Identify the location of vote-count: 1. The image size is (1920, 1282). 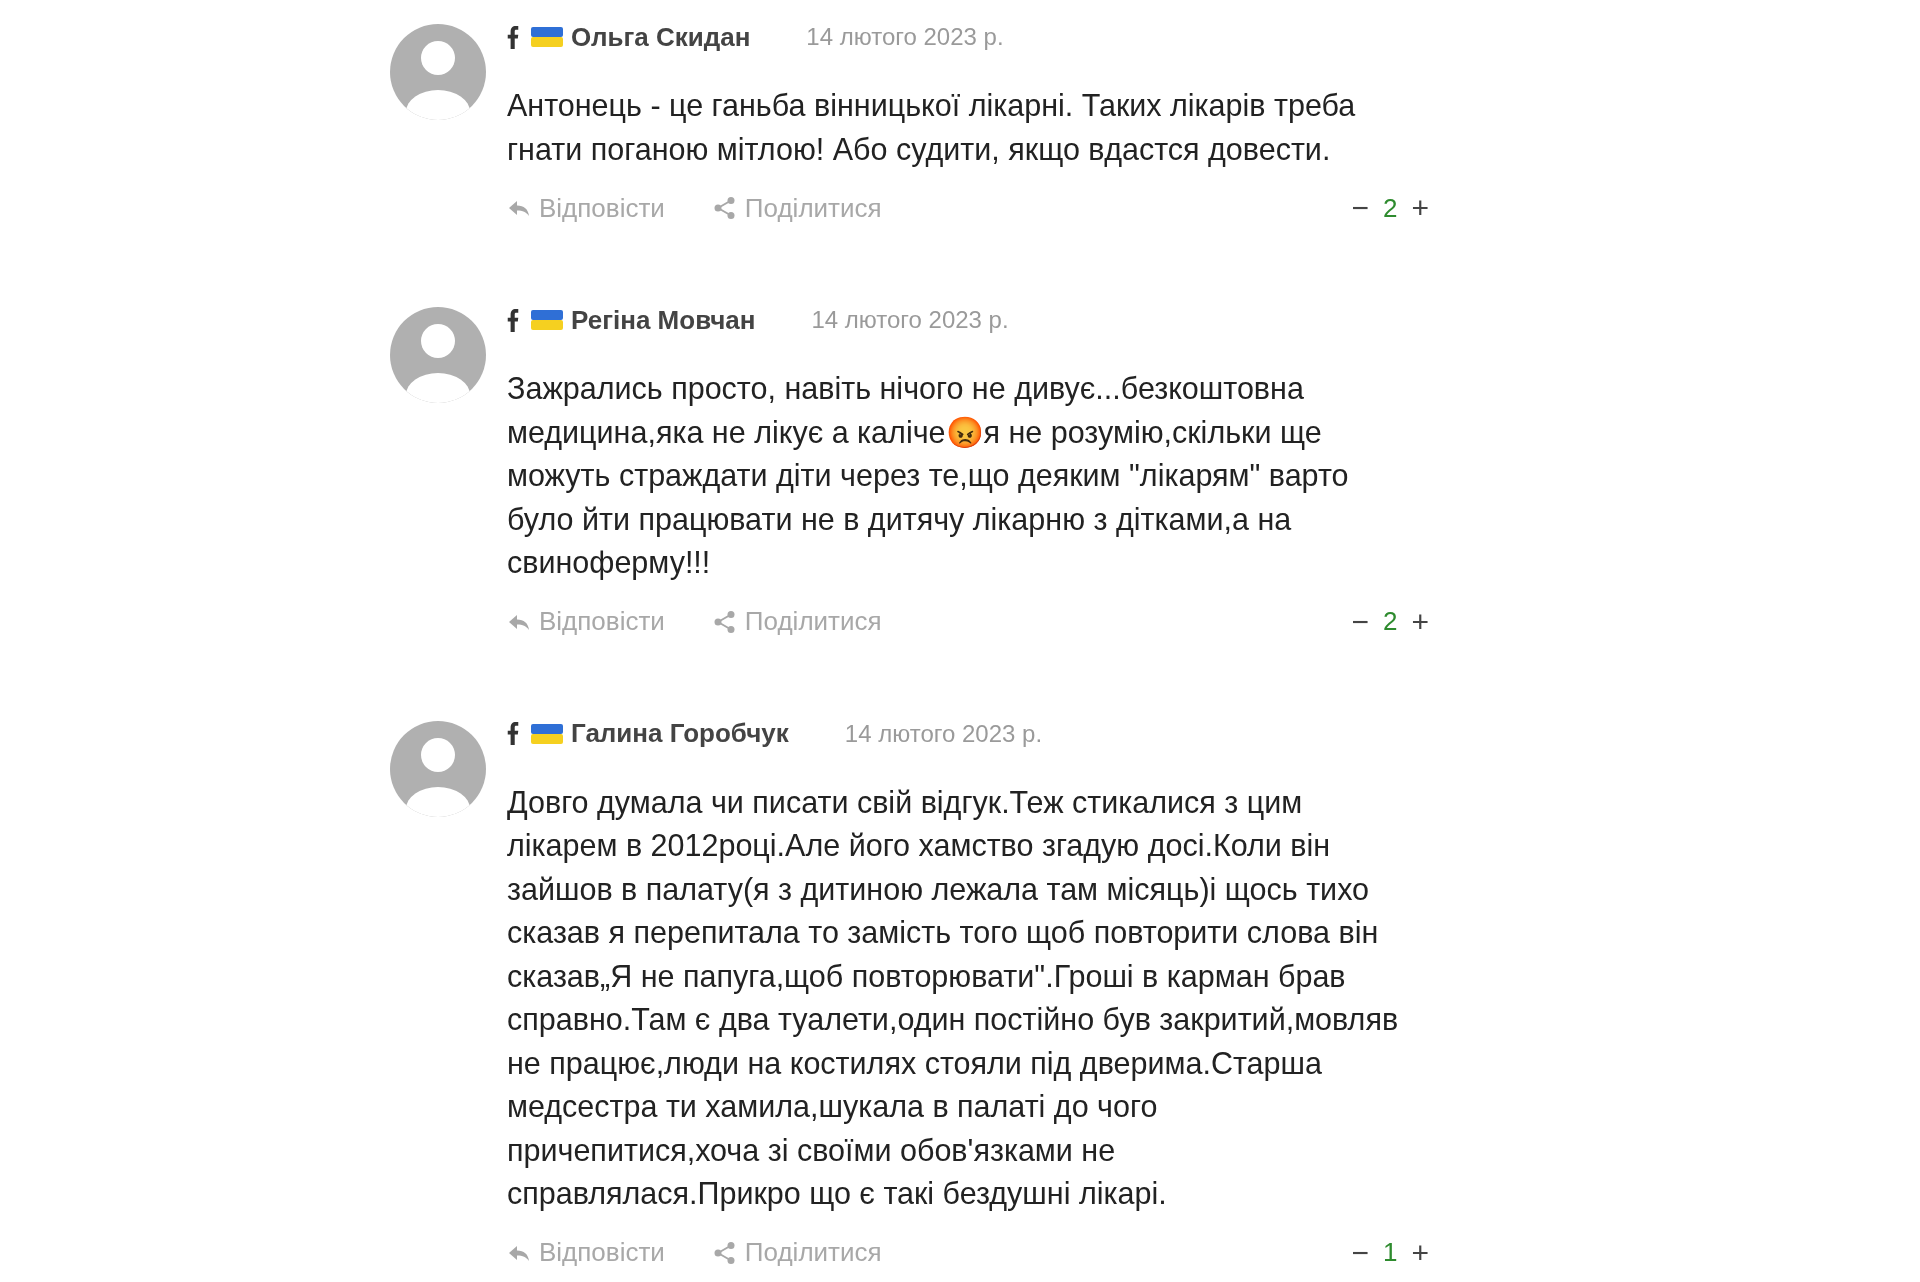
(1390, 1252).